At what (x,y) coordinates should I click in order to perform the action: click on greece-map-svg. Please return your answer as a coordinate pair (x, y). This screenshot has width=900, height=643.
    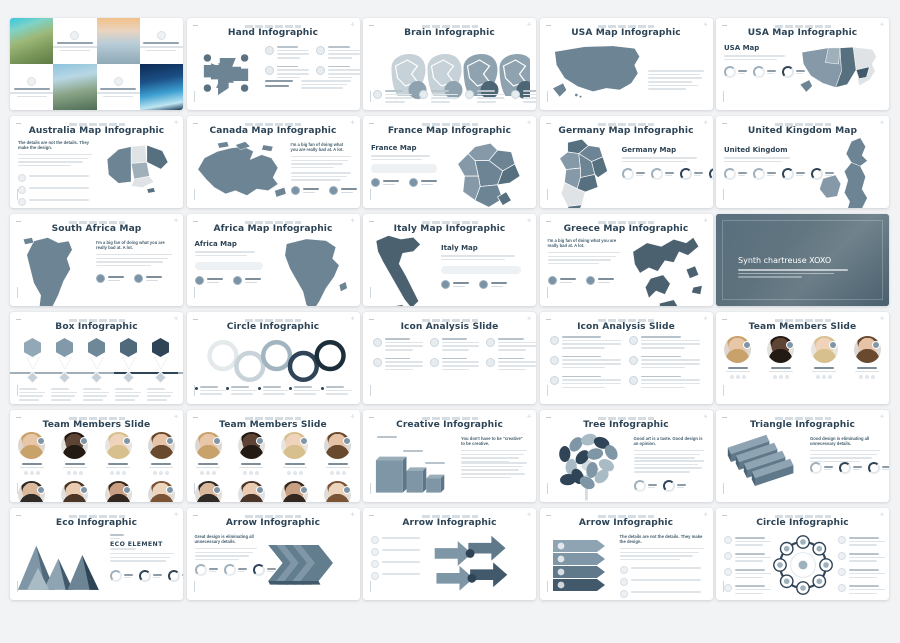
    Looking at the image, I should click on (667, 271).